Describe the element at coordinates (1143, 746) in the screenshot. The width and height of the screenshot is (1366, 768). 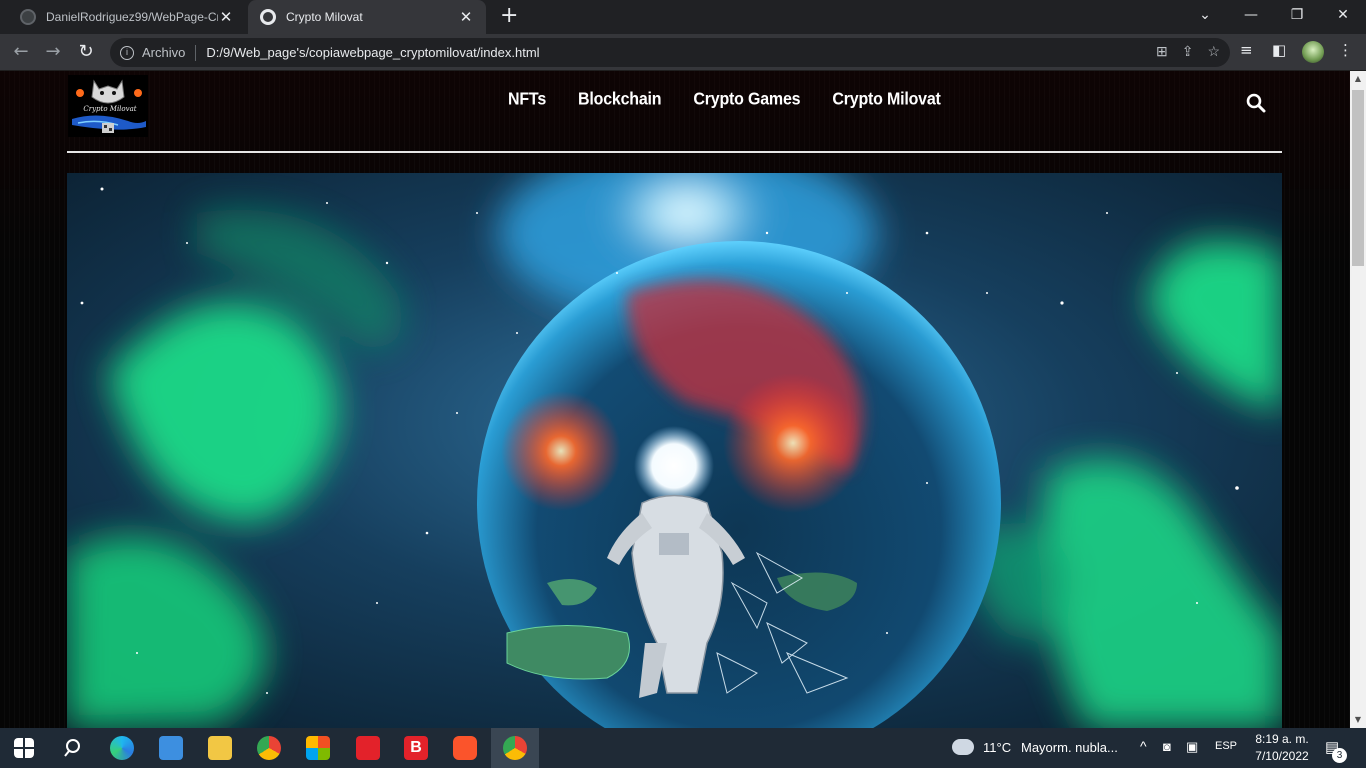
I see `chevron-up-icon: ^` at that location.